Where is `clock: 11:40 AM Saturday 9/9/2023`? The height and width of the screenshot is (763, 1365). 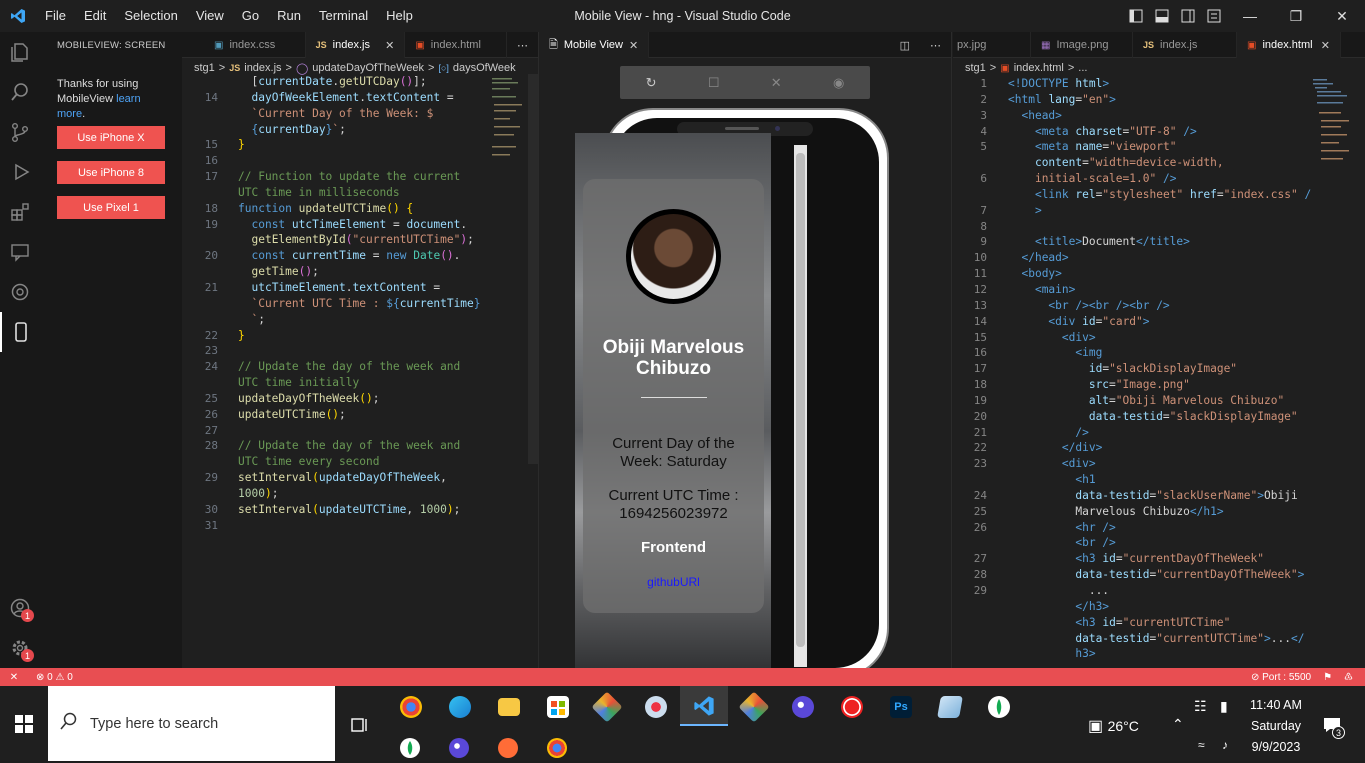 clock: 11:40 AM Saturday 9/9/2023 is located at coordinates (1276, 726).